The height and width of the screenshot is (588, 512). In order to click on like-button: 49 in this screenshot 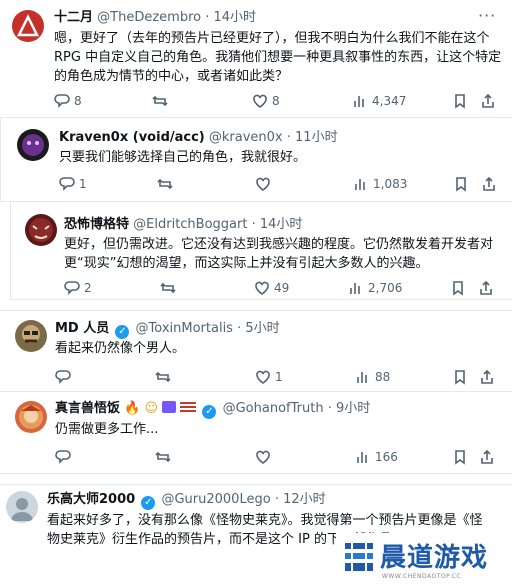, I will do `click(271, 288)`.